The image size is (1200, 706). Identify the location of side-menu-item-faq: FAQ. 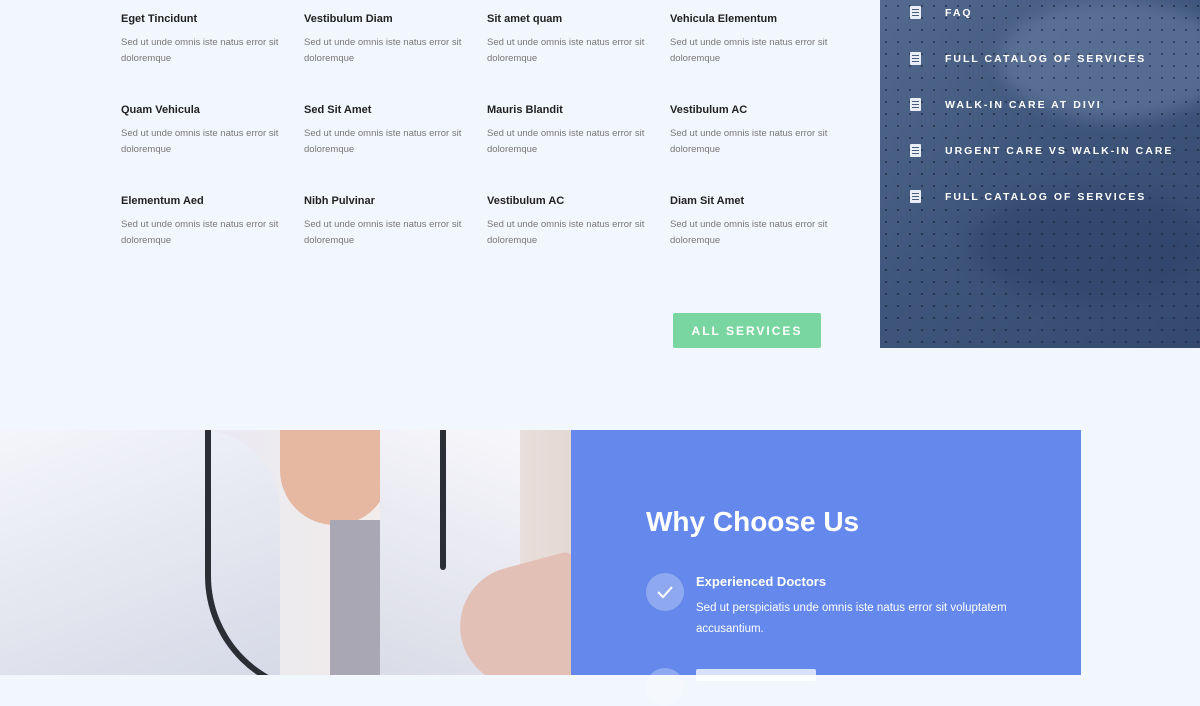
(941, 12).